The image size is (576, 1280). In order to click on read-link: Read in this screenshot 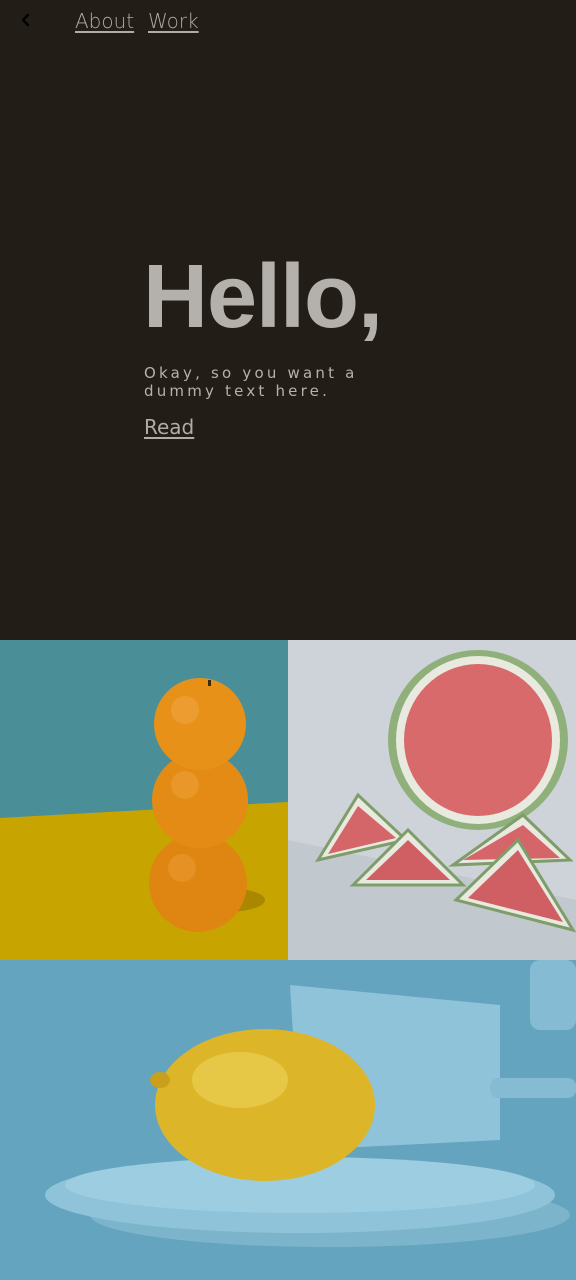, I will do `click(169, 427)`.